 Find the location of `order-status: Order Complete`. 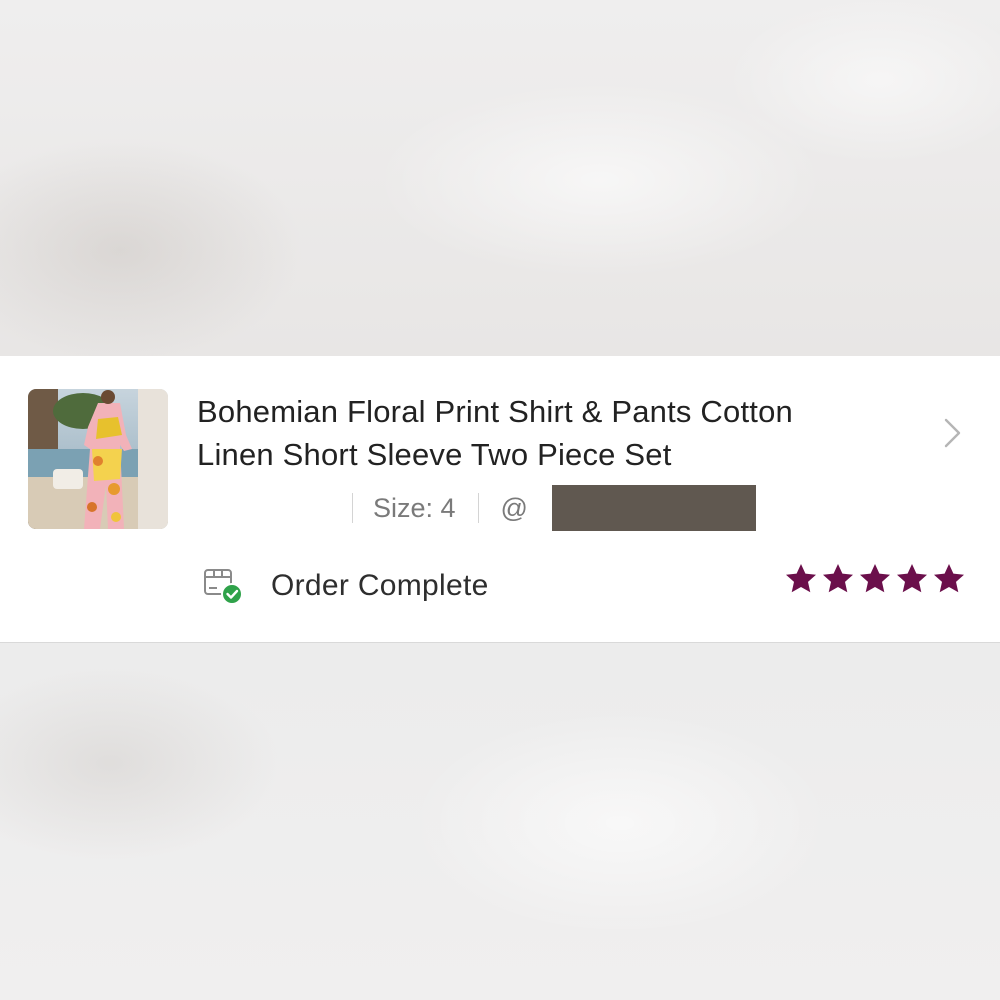

order-status: Order Complete is located at coordinates (346, 586).